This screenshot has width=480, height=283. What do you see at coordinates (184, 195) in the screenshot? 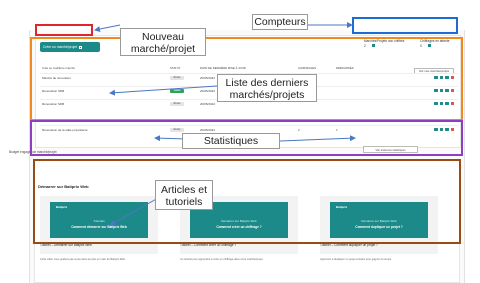
I see `callout-articles: Articles et tutoriels` at bounding box center [184, 195].